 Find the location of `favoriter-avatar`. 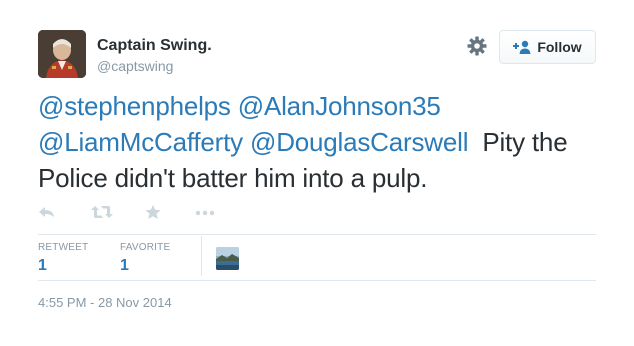

favoriter-avatar is located at coordinates (227, 258).